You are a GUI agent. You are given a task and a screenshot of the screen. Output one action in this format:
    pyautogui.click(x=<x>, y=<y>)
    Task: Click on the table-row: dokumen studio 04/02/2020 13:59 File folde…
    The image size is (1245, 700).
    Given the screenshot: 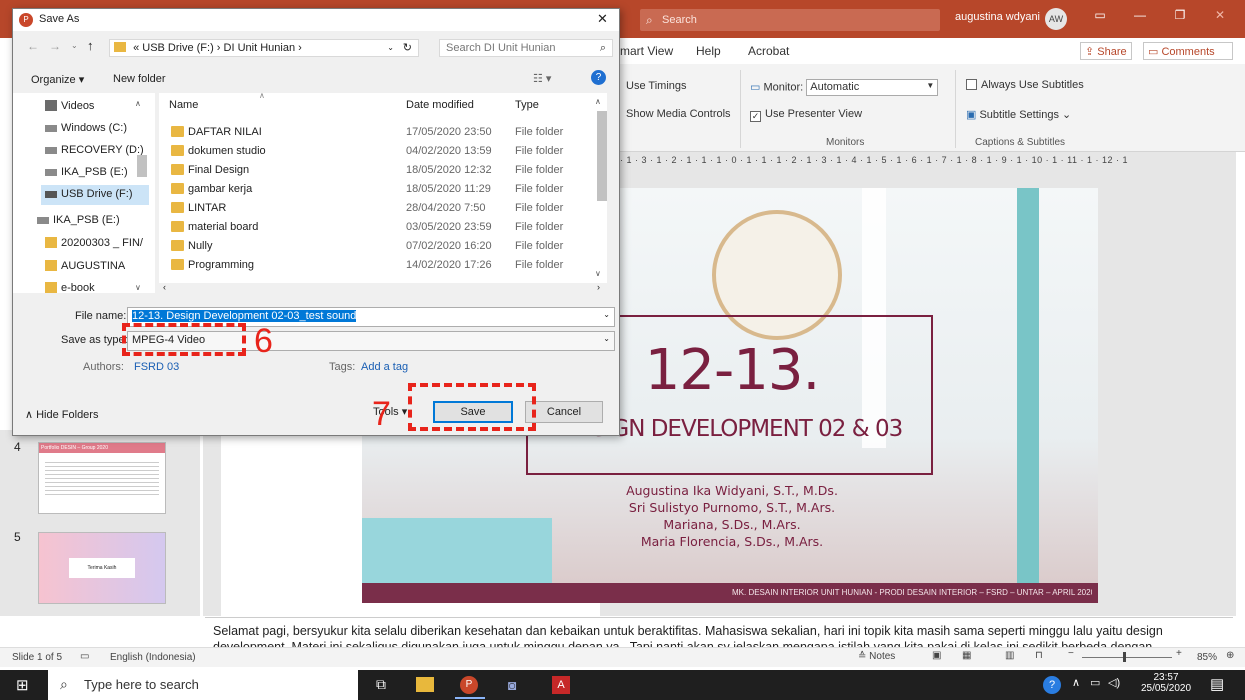 What is the action you would take?
    pyautogui.click(x=379, y=151)
    